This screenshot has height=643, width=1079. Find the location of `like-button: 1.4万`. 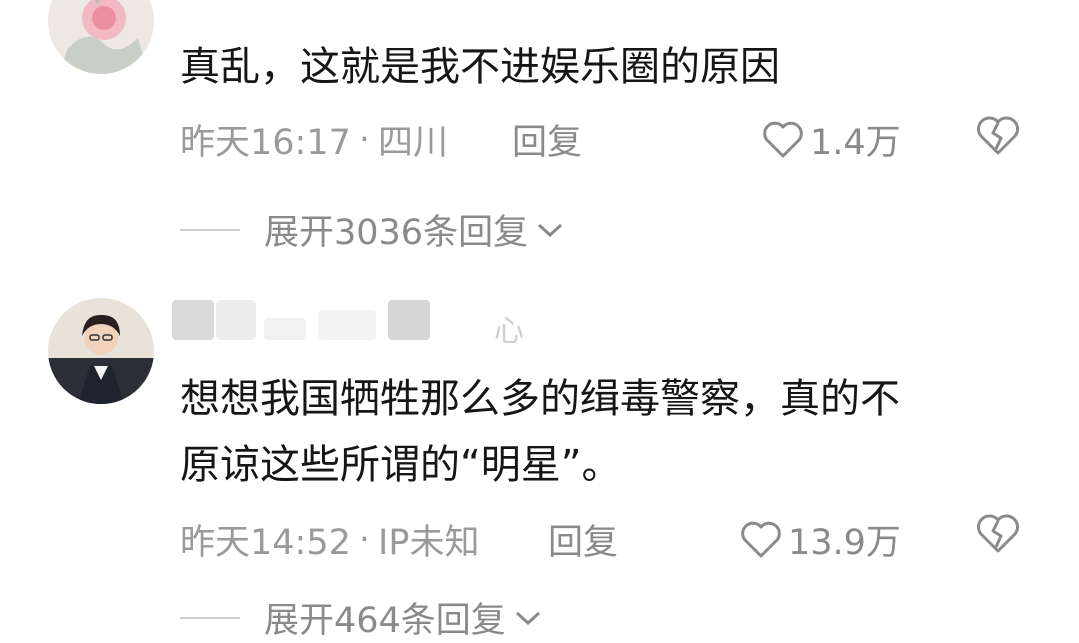

like-button: 1.4万 is located at coordinates (831, 139).